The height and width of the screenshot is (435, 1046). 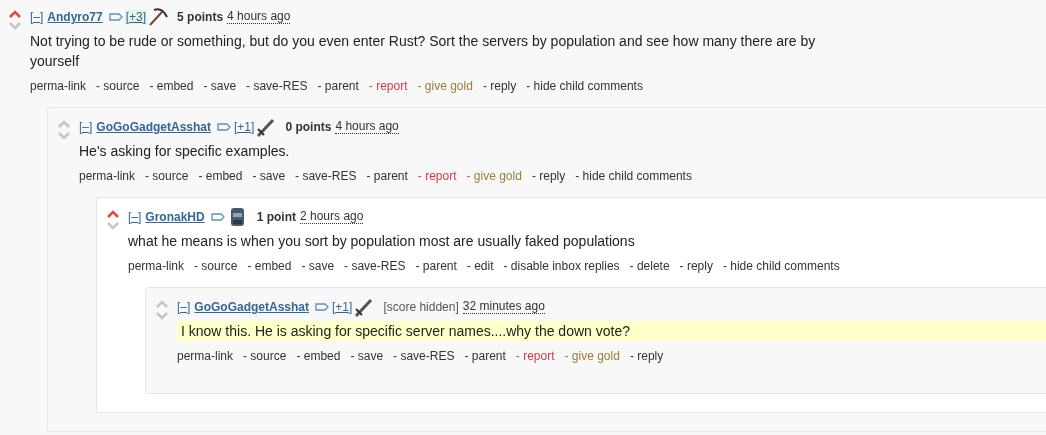 What do you see at coordinates (480, 266) in the screenshot?
I see `comment-action-link: - edit` at bounding box center [480, 266].